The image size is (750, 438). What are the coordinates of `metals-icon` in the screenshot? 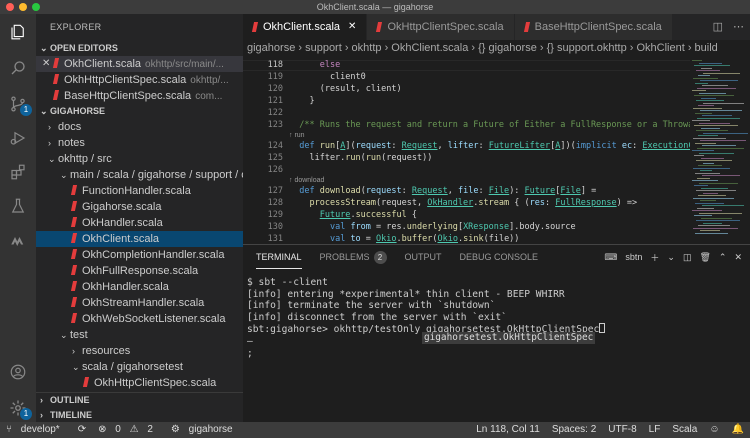 It's located at (18, 240).